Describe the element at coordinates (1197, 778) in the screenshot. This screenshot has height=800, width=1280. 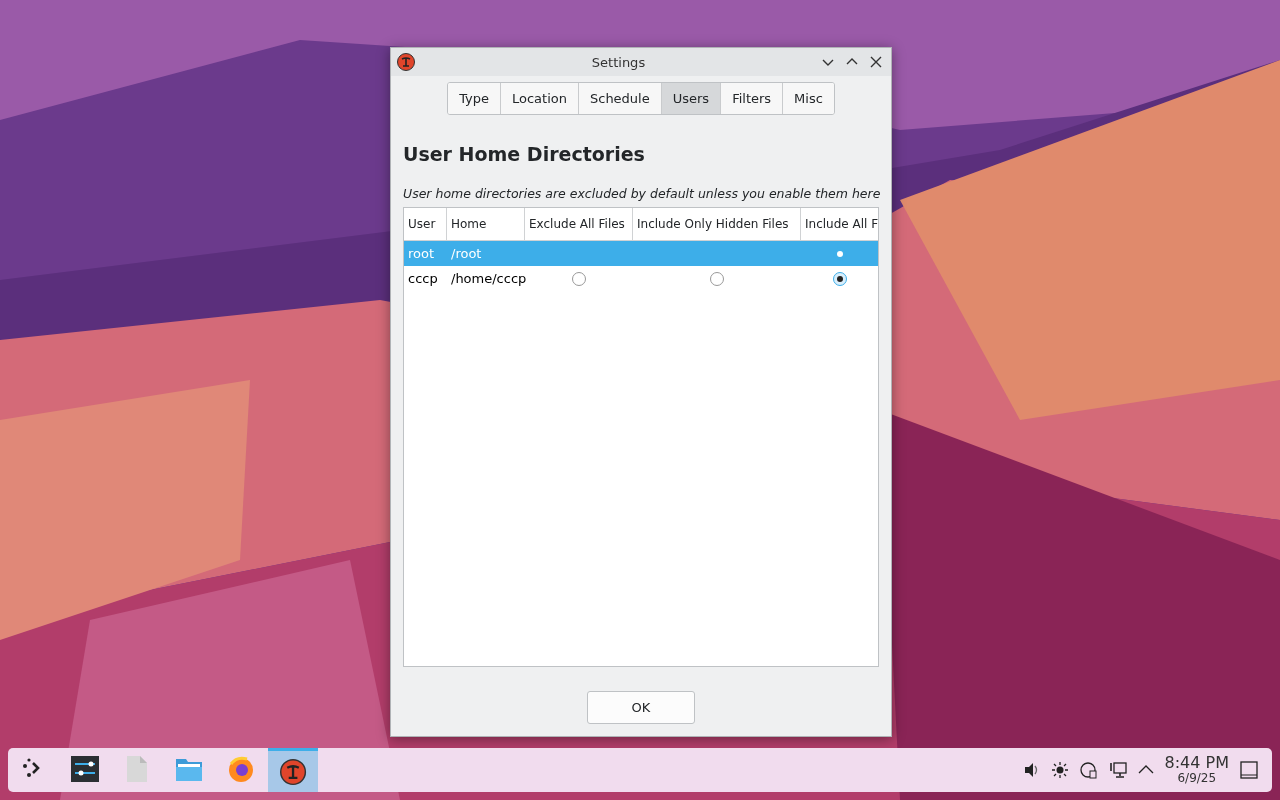
I see `clock-date: 6/9/25` at that location.